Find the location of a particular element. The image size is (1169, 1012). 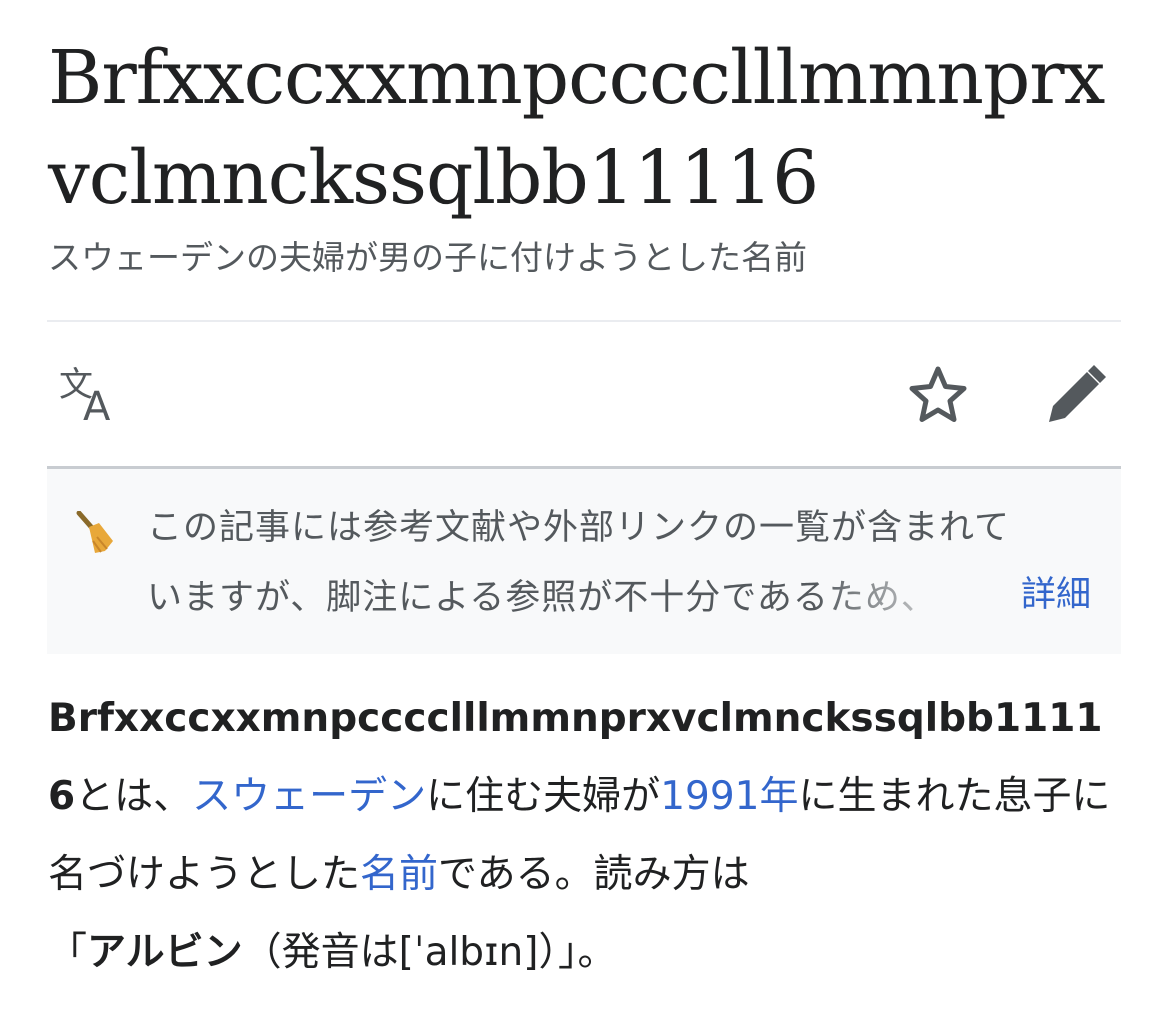

quote-close: 」。 is located at coordinates (587, 952).